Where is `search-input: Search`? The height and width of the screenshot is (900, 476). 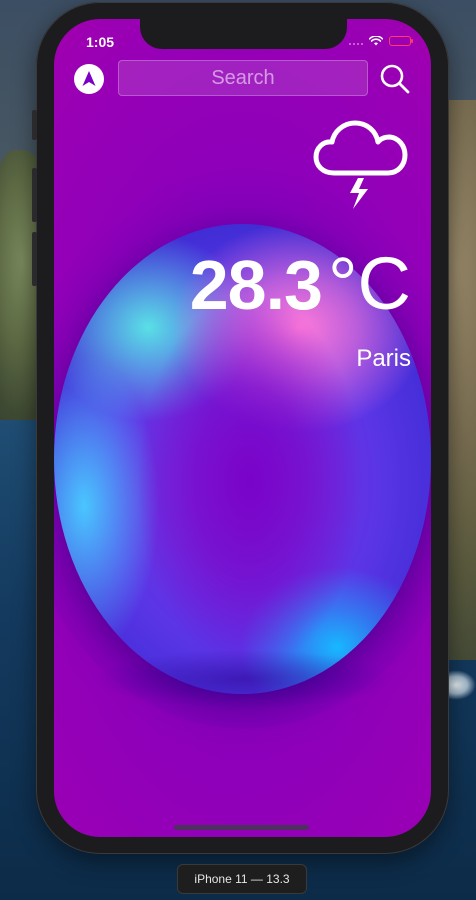 search-input: Search is located at coordinates (243, 78).